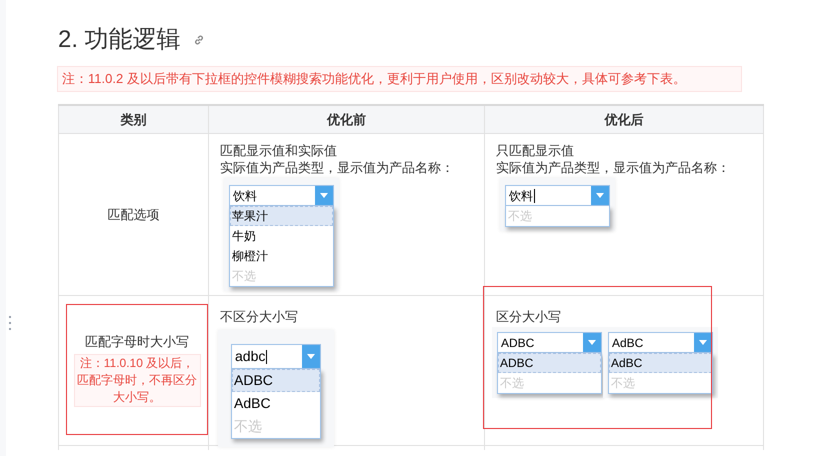 This screenshot has width=814, height=456. Describe the element at coordinates (259, 316) in the screenshot. I see `cell-text: 不区分大小写` at that location.